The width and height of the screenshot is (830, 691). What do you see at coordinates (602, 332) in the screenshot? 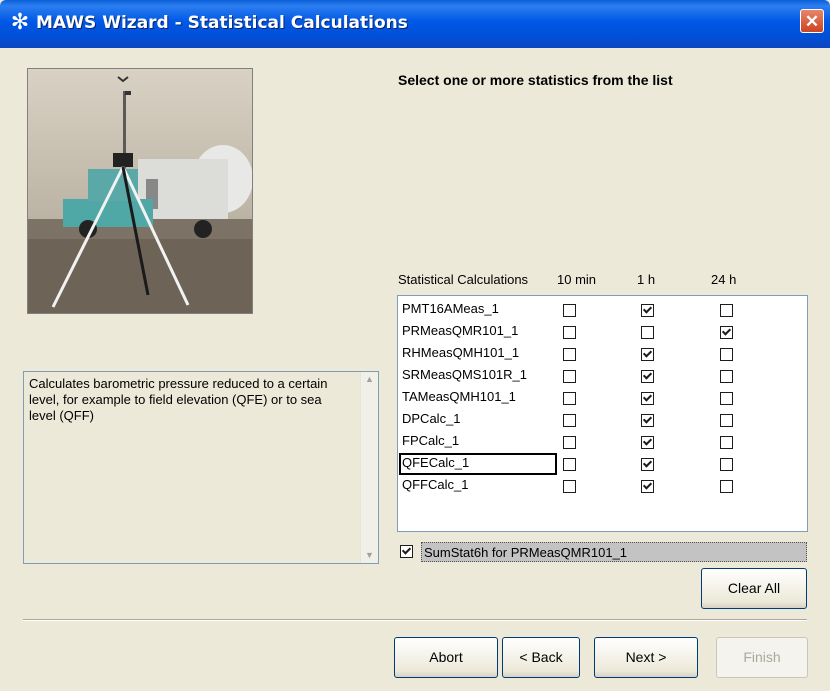
I see `list-item: PRMeasQMR101_1` at bounding box center [602, 332].